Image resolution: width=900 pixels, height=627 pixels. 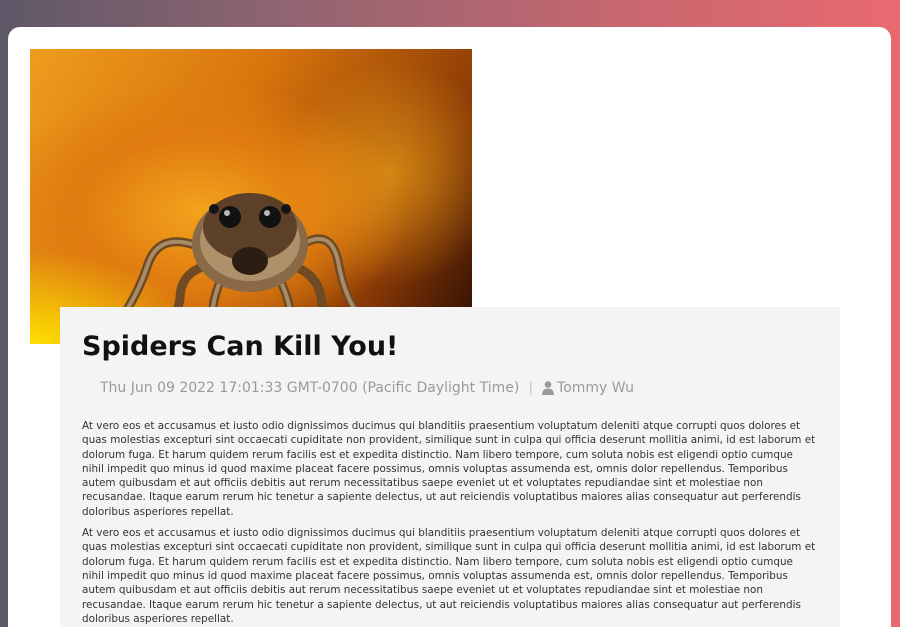 What do you see at coordinates (595, 388) in the screenshot?
I see `post-author: Tommy Wu` at bounding box center [595, 388].